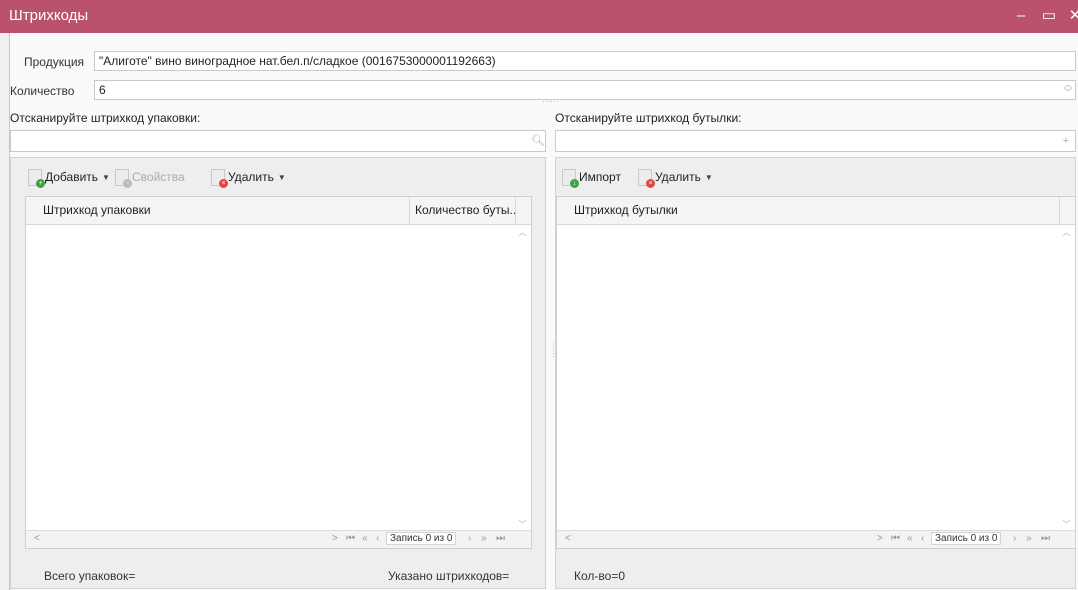  I want to click on spin-arrows-icon: ︿ ﹀, so click(1068, 89).